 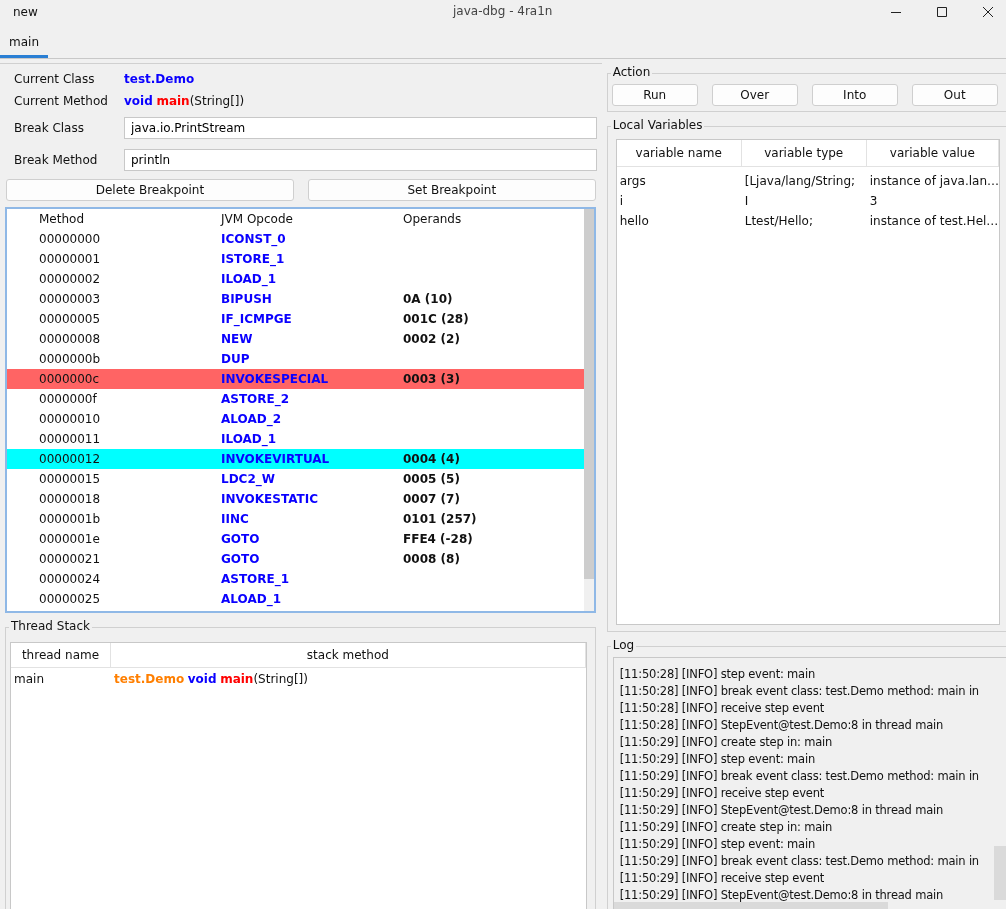 I want to click on group-title: Log, so click(x=623, y=645).